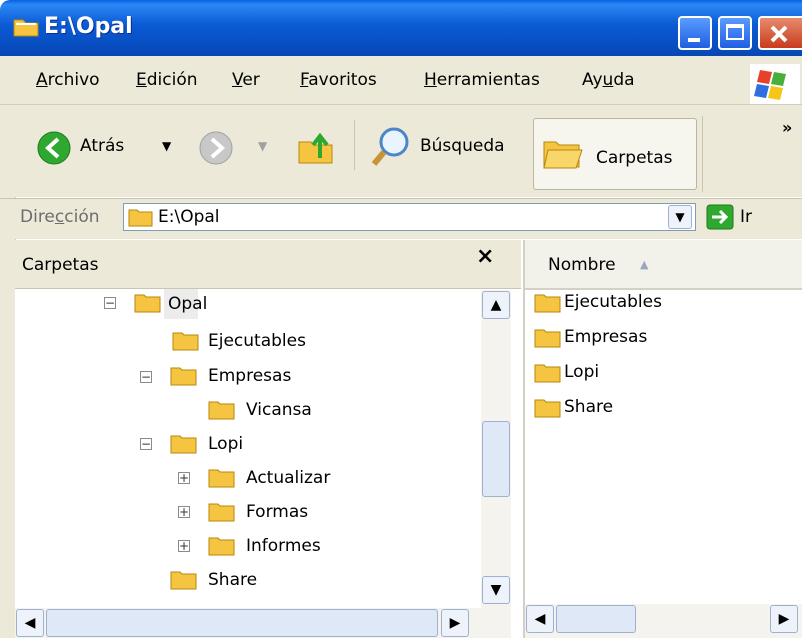 Image resolution: width=802 pixels, height=638 pixels. What do you see at coordinates (634, 158) in the screenshot?
I see `folders-button-label: Carpetas` at bounding box center [634, 158].